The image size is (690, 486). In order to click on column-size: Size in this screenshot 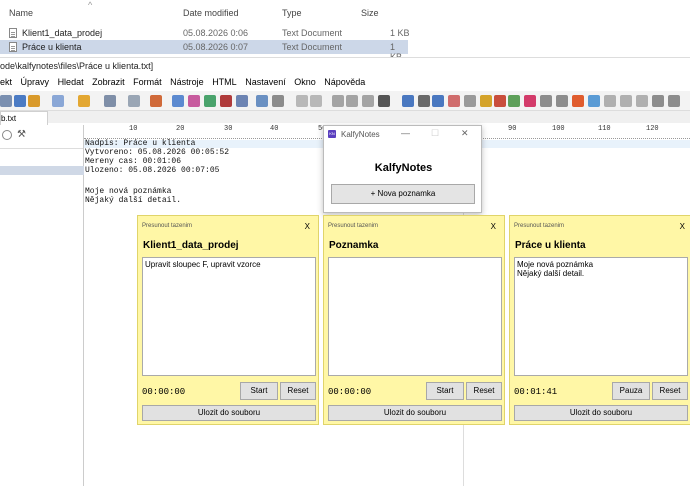, I will do `click(370, 13)`.